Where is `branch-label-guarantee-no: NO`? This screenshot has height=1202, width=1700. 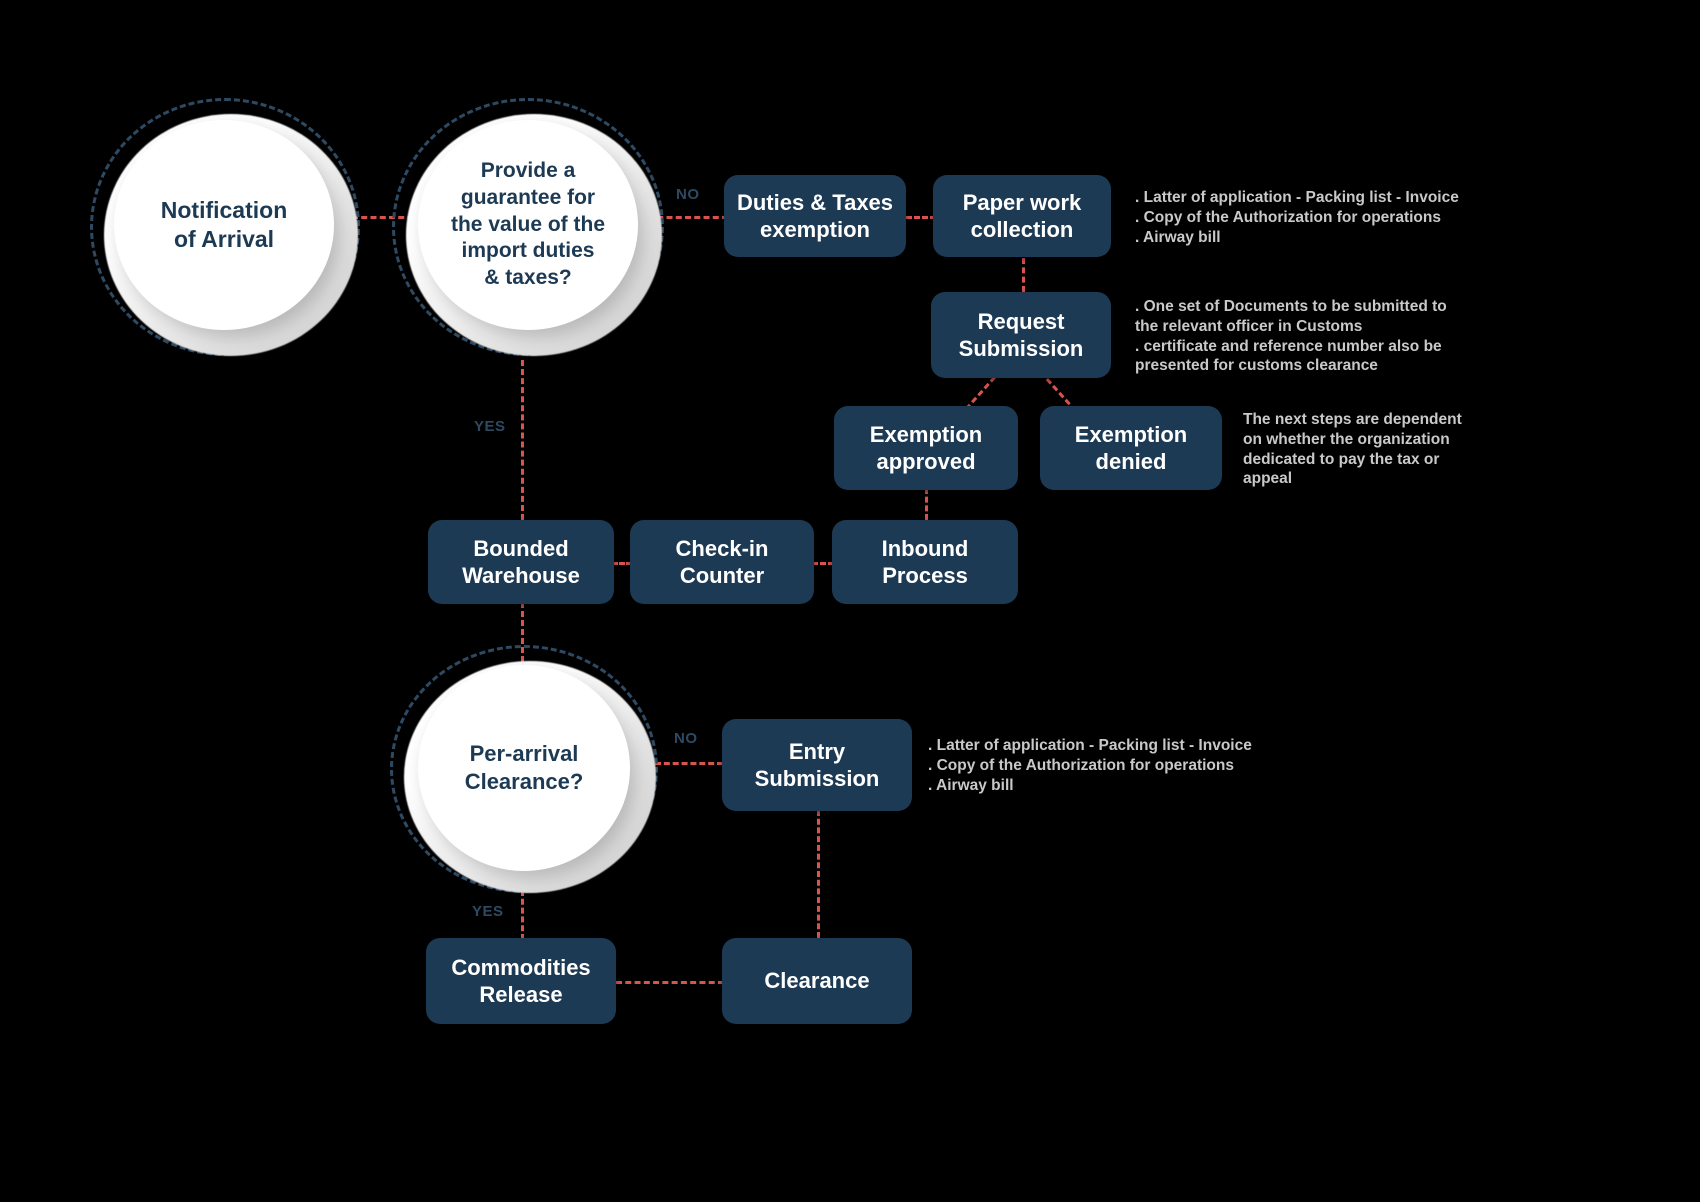 branch-label-guarantee-no: NO is located at coordinates (688, 194).